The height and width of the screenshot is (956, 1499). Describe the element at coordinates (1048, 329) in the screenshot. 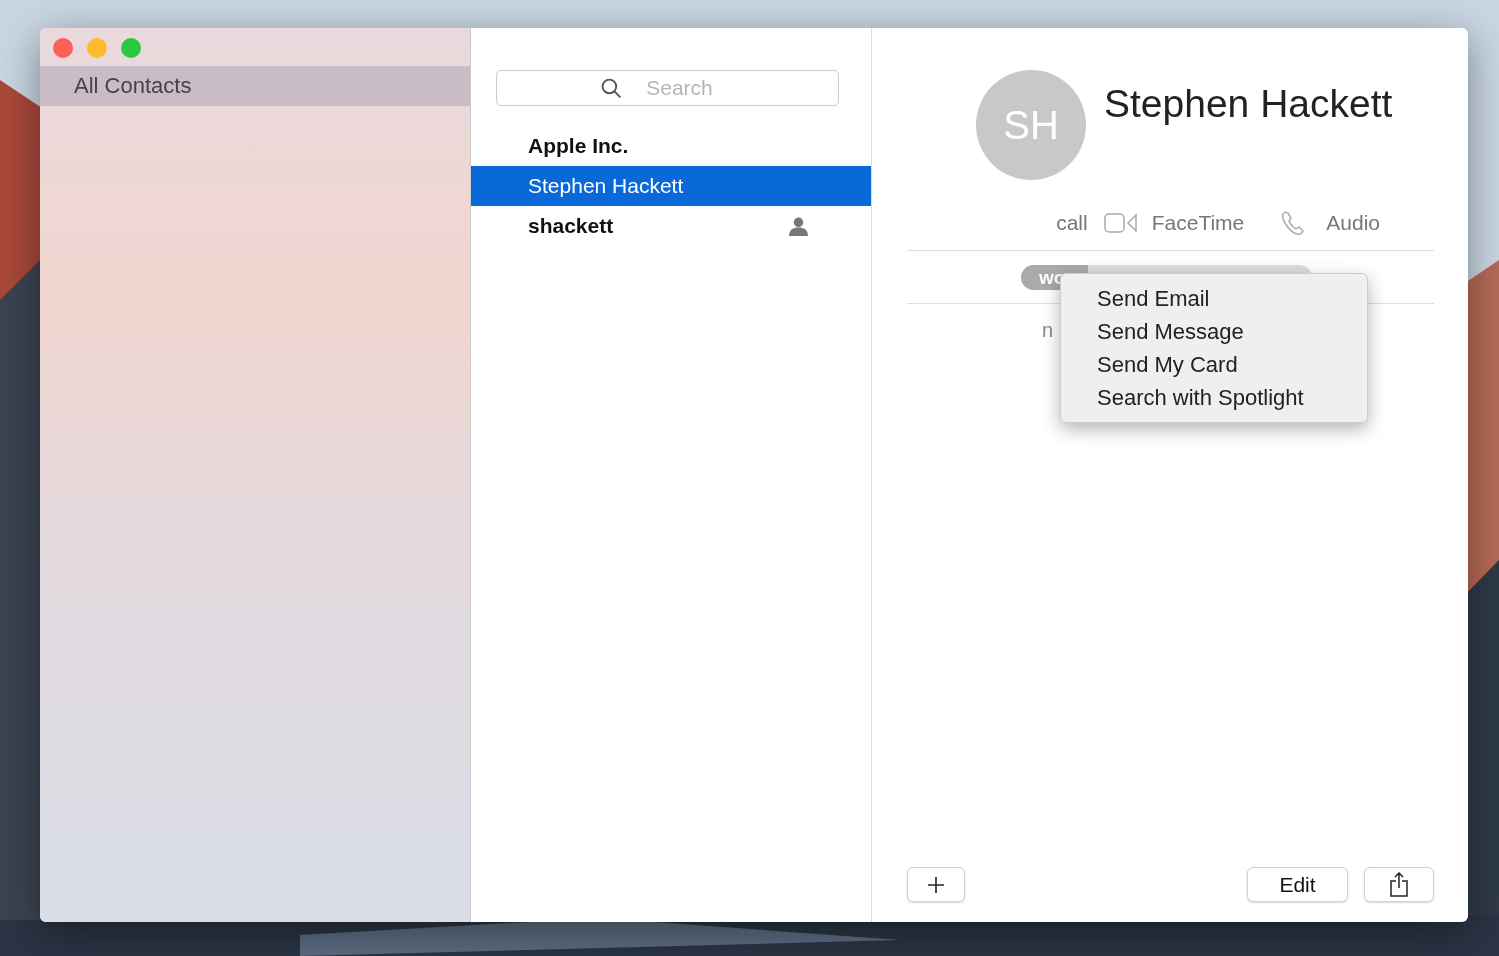

I see `field-label: n` at that location.